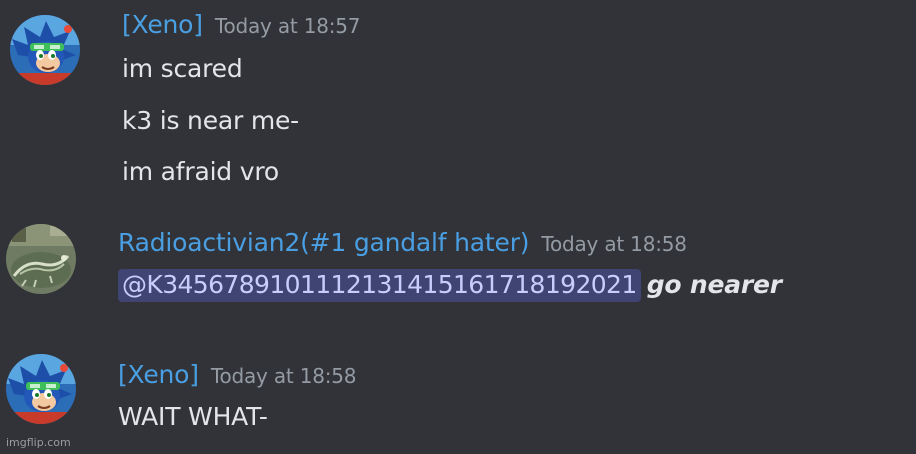  Describe the element at coordinates (210, 120) in the screenshot. I see `message-text: k3 is near me-` at that location.